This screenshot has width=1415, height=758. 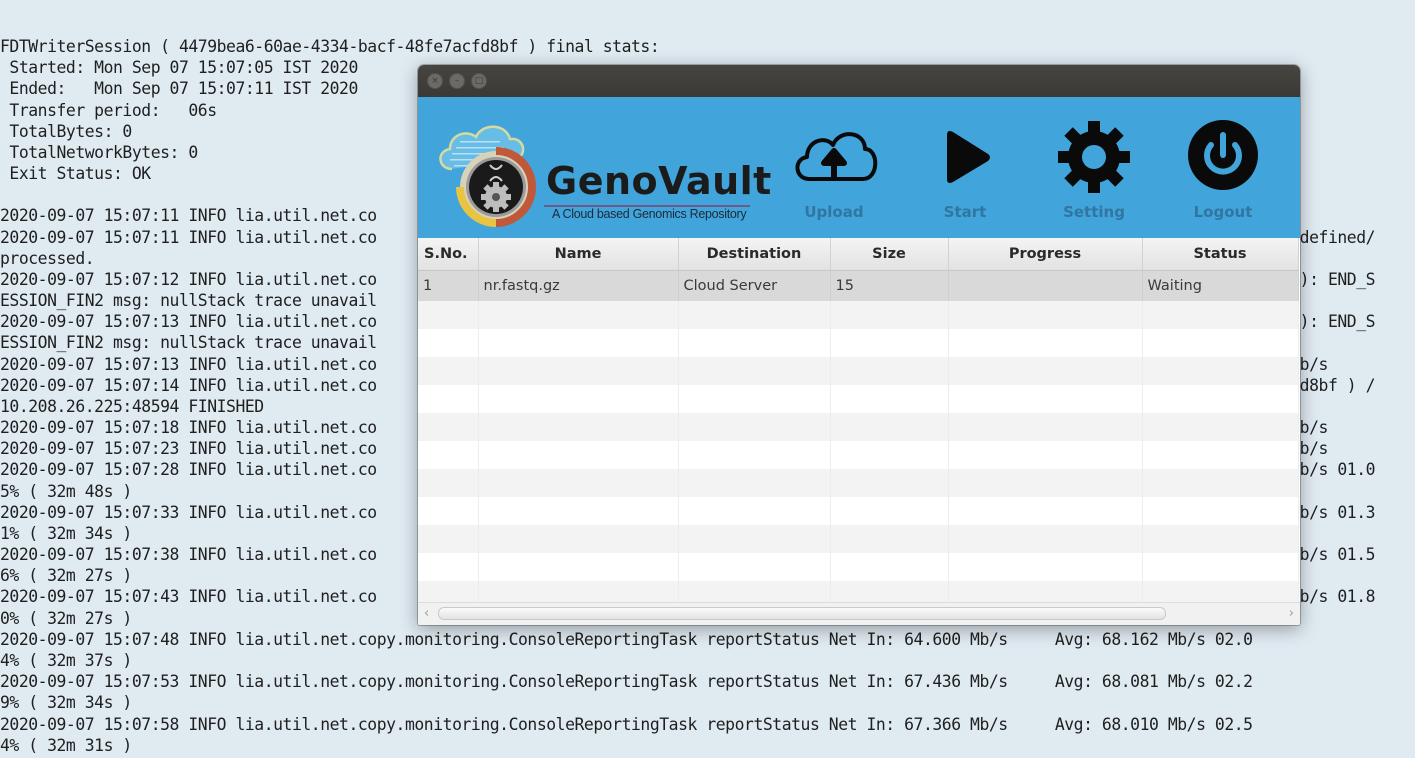 I want to click on column-header-destination: Destination, so click(x=754, y=254).